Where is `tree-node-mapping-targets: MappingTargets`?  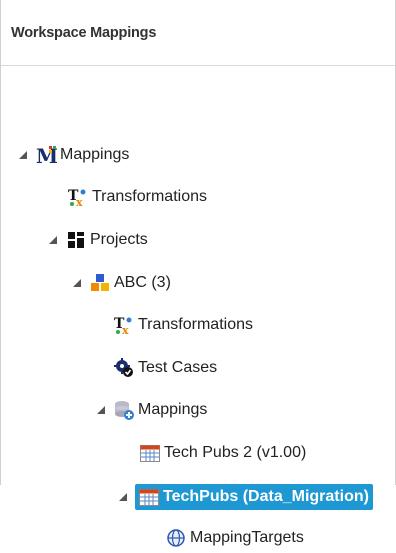
tree-node-mapping-targets: MappingTargets is located at coordinates (234, 538).